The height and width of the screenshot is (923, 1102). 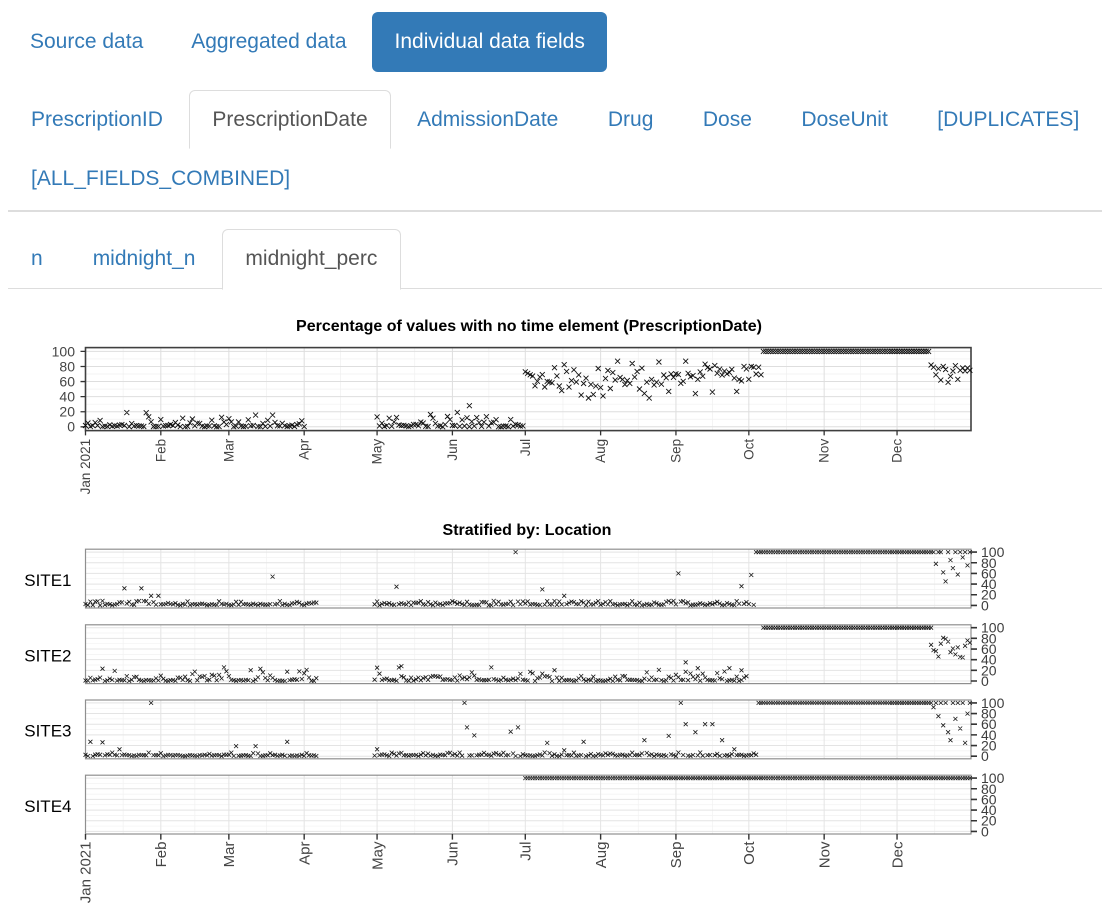 I want to click on svg-text: 60, so click(x=67, y=381).